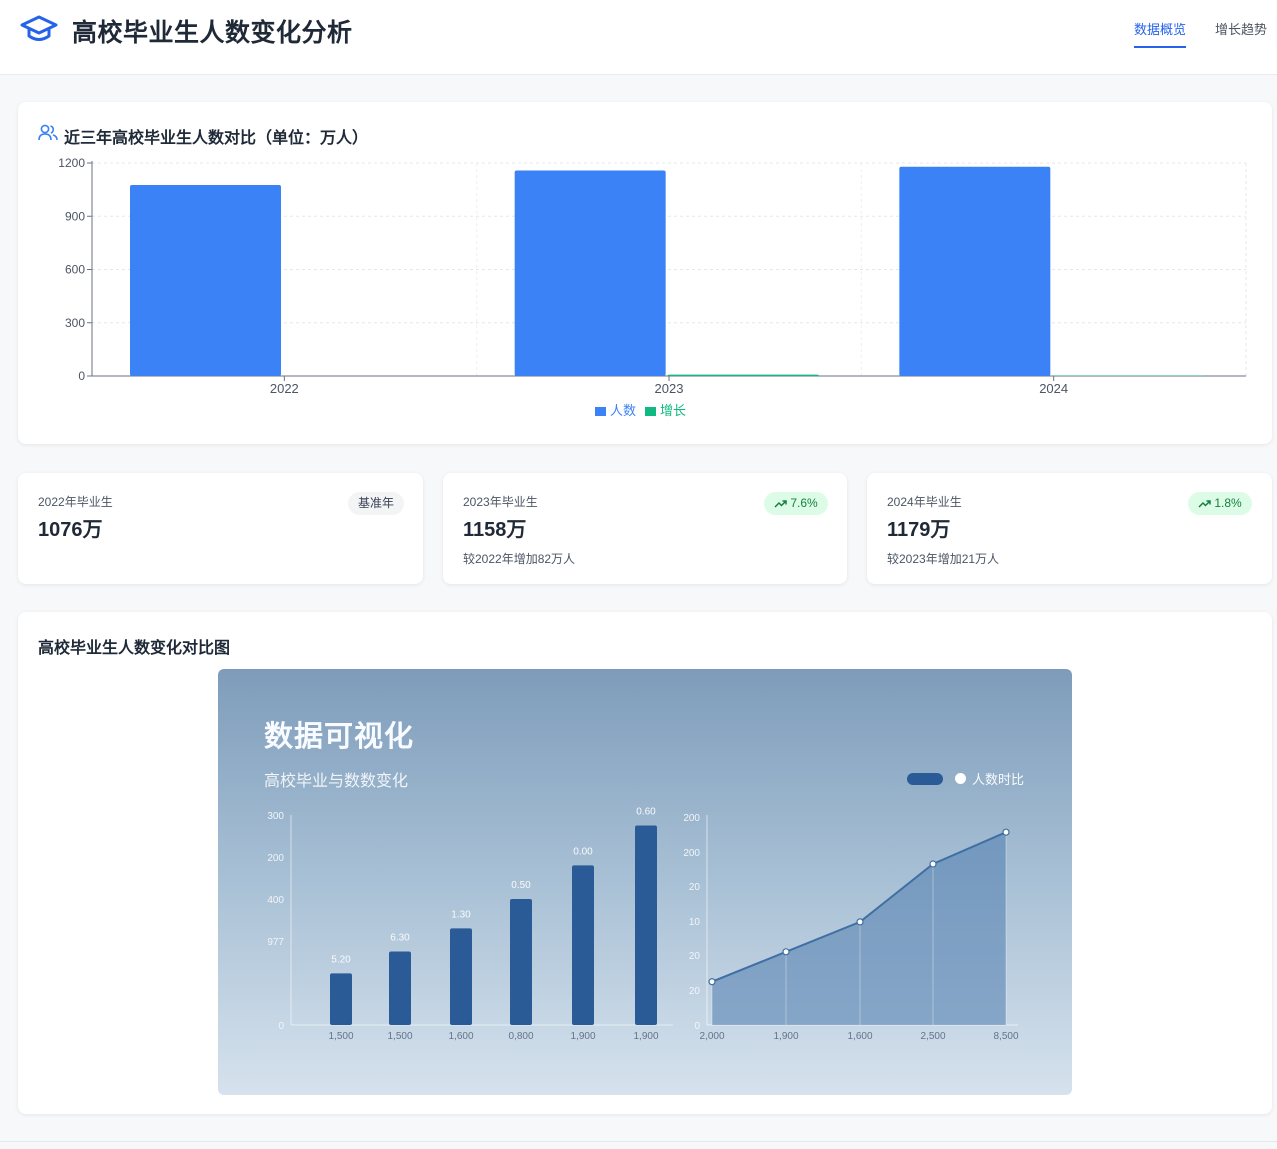 The height and width of the screenshot is (1149, 1277). I want to click on status-badge: 基准年, so click(376, 503).